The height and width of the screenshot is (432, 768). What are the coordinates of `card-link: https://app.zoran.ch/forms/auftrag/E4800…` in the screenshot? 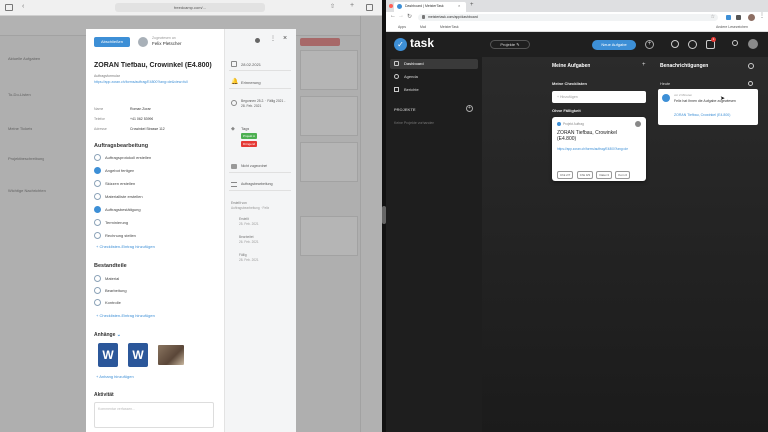 It's located at (599, 157).